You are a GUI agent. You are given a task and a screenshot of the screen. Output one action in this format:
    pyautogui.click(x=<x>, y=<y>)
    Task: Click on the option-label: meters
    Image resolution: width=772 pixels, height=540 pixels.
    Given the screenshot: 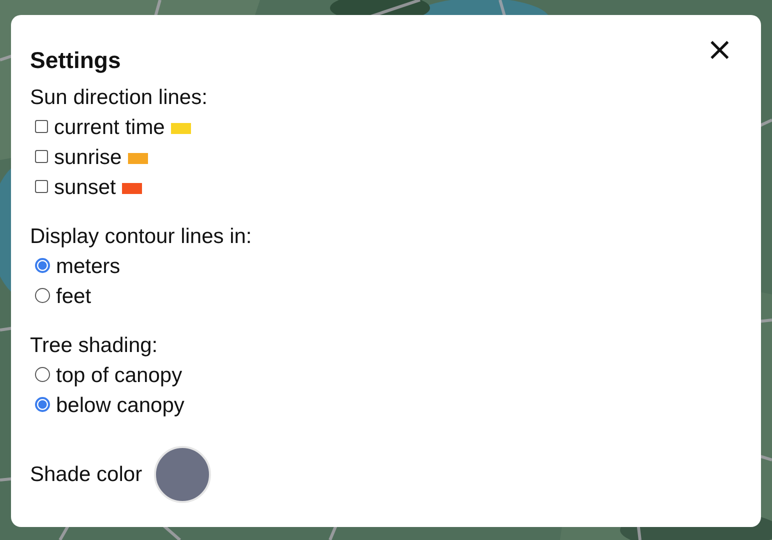 What is the action you would take?
    pyautogui.click(x=88, y=267)
    